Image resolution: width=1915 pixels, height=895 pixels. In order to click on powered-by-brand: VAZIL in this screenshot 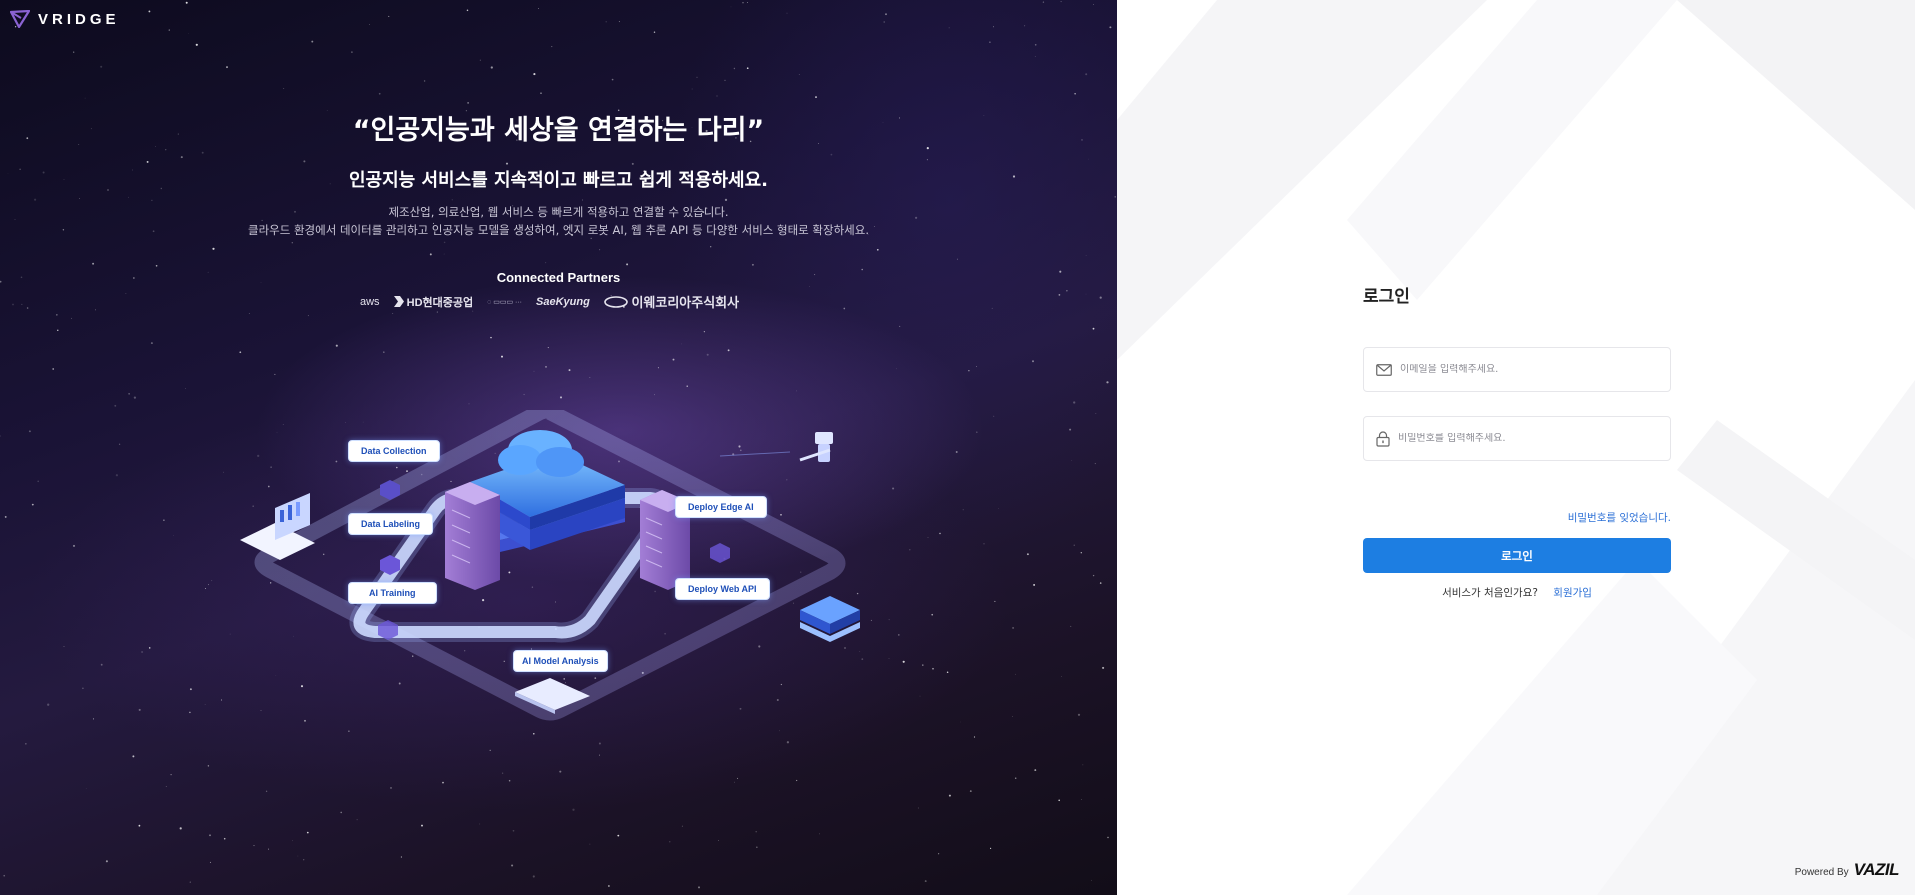, I will do `click(1876, 869)`.